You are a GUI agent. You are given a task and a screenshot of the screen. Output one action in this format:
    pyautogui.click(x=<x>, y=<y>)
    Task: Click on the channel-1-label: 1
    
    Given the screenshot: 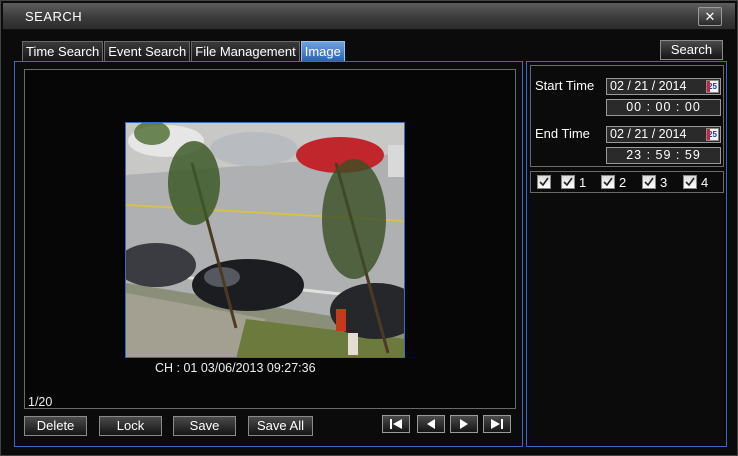 What is the action you would take?
    pyautogui.click(x=583, y=182)
    